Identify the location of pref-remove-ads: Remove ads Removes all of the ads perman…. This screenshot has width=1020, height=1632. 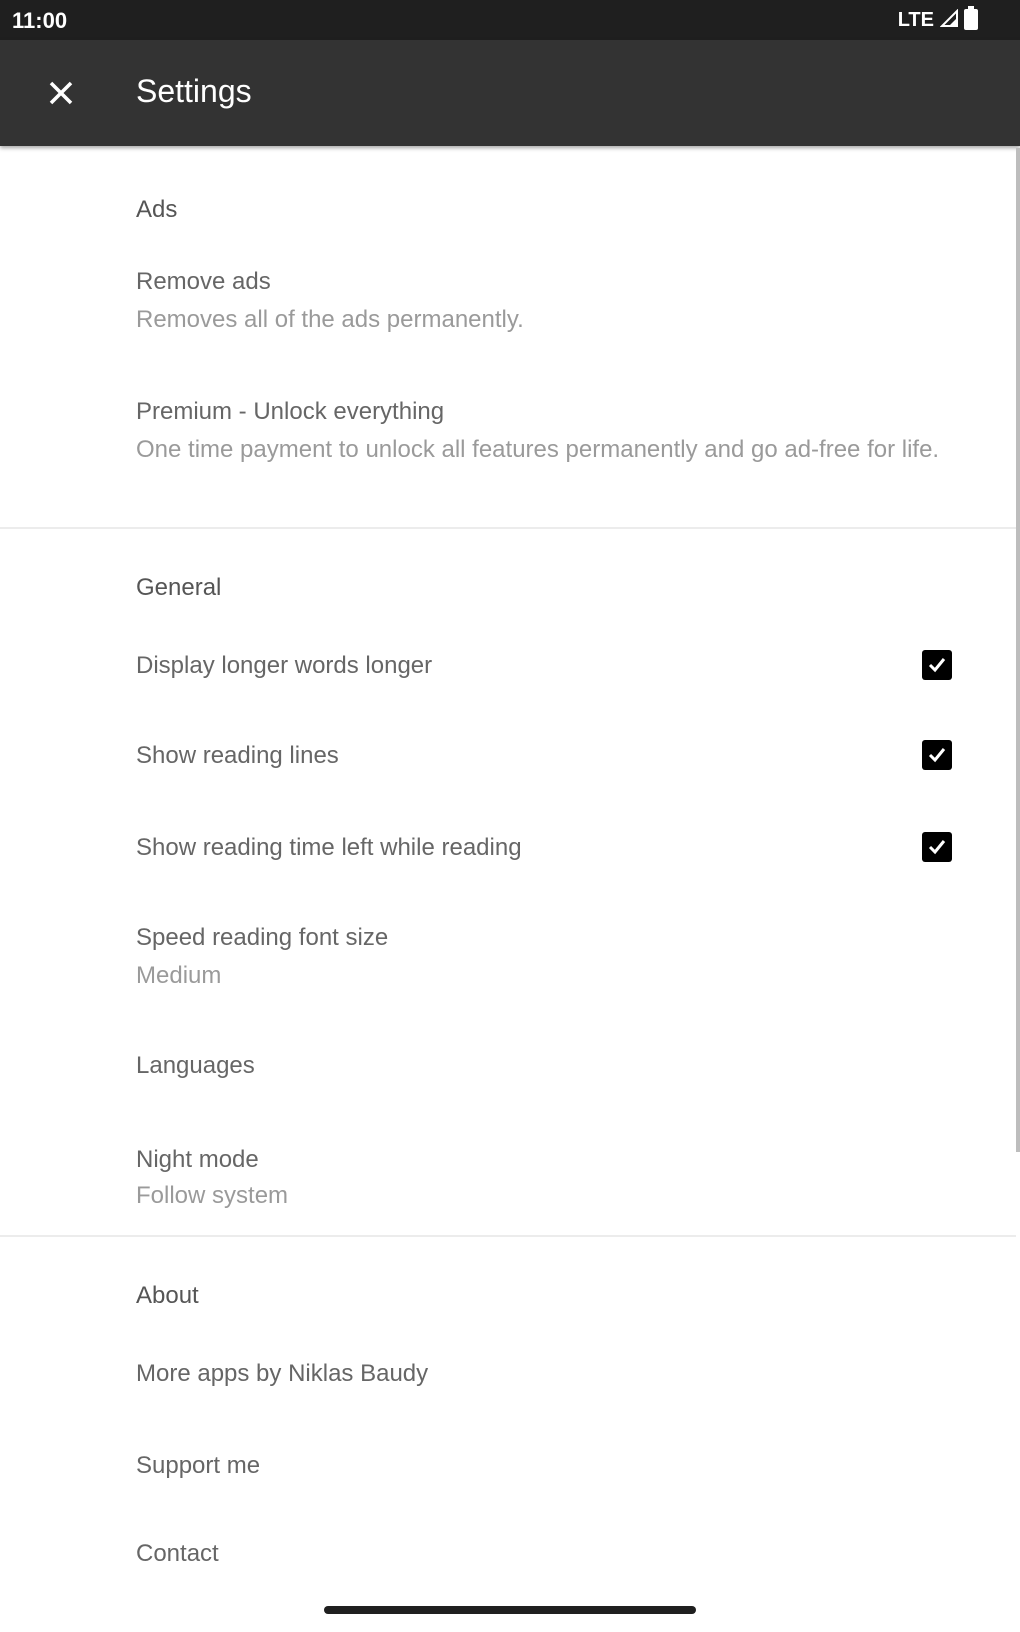
(508, 300).